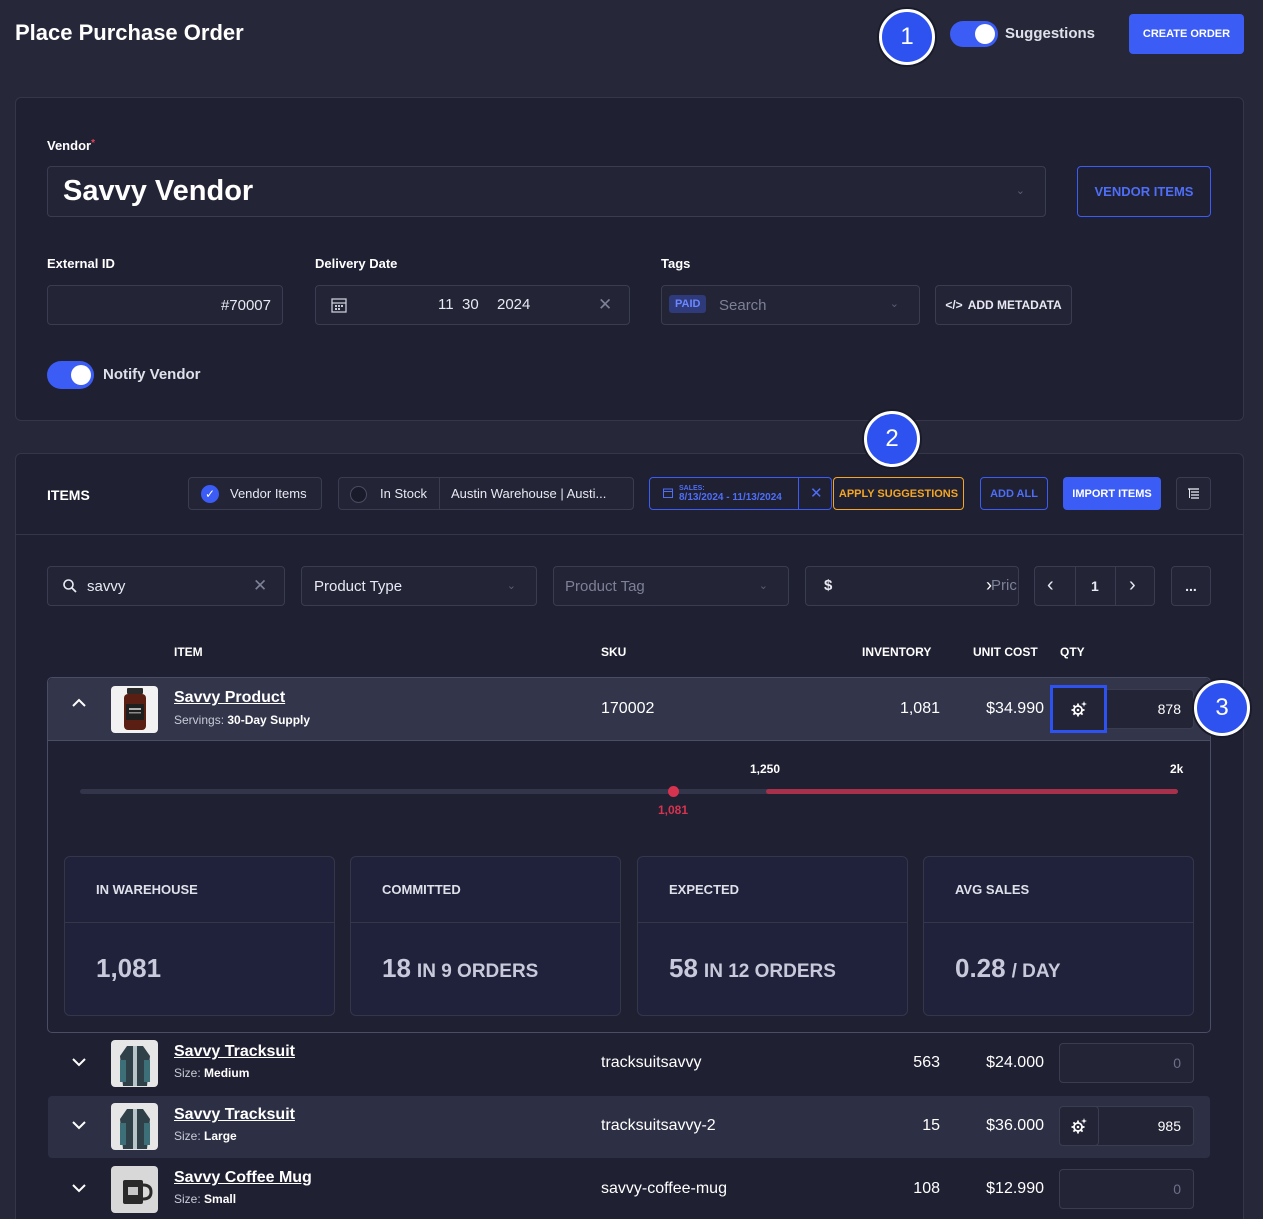 The image size is (1263, 1219). I want to click on header-inventory: INVENTORY, so click(897, 652).